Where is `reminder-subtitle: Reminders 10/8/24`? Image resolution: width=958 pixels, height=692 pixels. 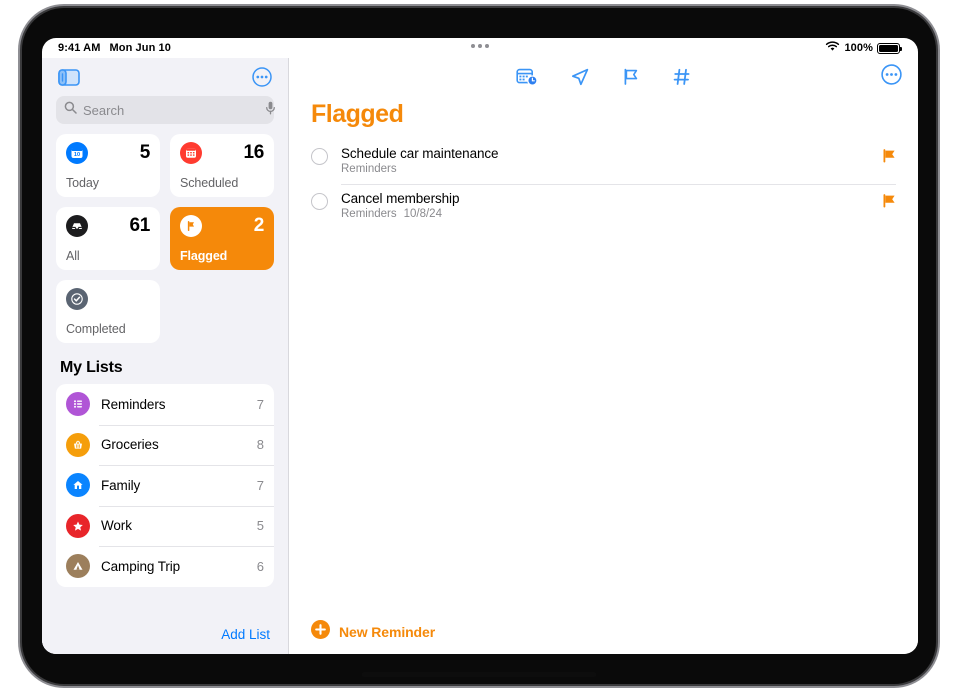
reminder-subtitle: Reminders 10/8/24 is located at coordinates (605, 214).